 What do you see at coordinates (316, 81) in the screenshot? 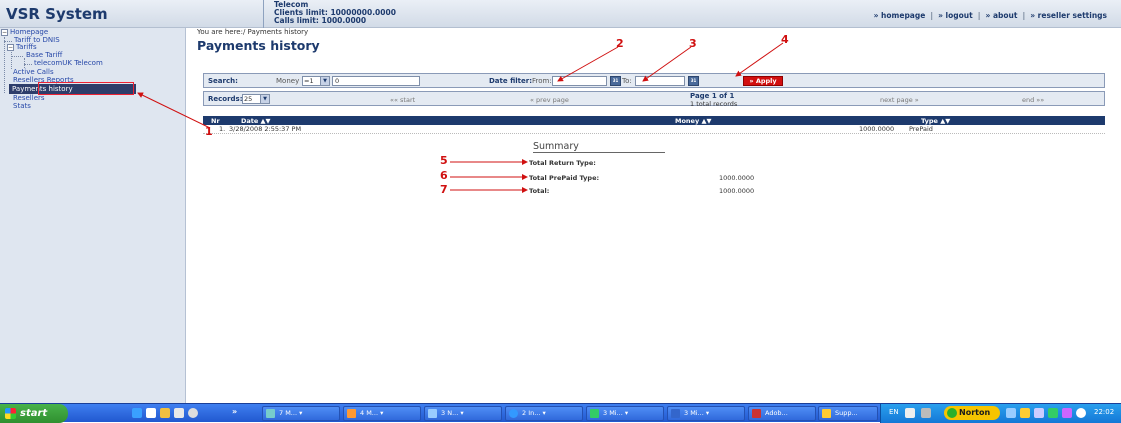
I see `operator-select: =1 ▼` at bounding box center [316, 81].